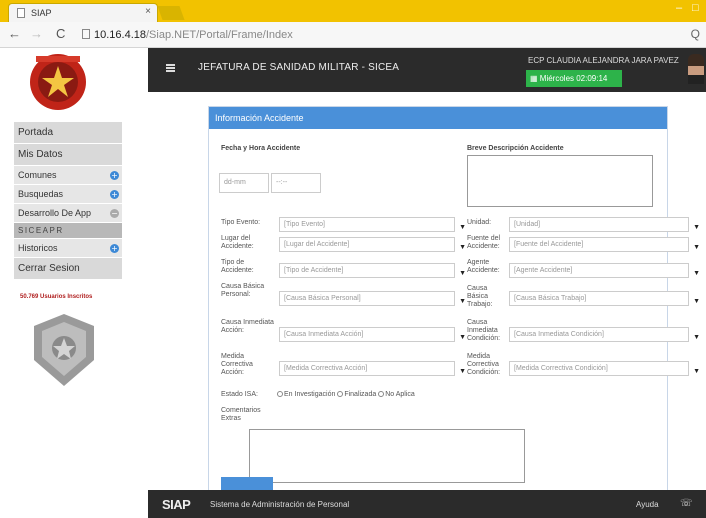  Describe the element at coordinates (484, 330) in the screenshot. I see `field-label: Causa Inmediata Condición:` at that location.